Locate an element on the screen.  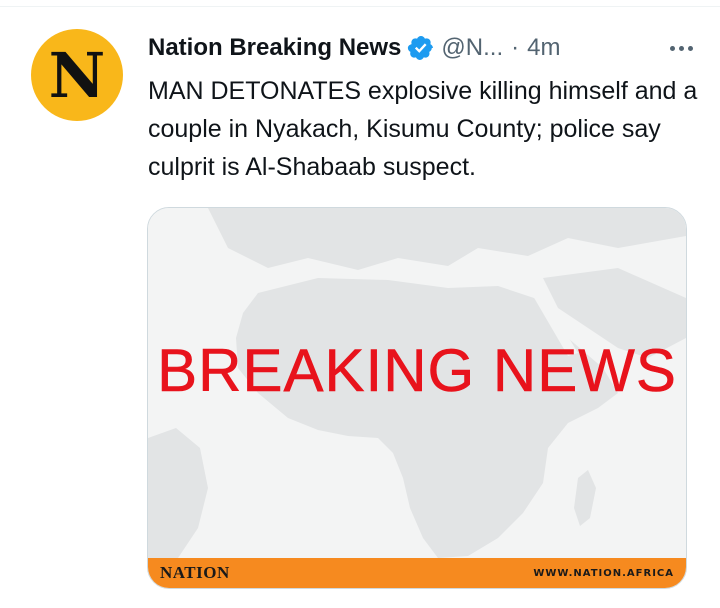
brand-logo: NATION is located at coordinates (195, 572).